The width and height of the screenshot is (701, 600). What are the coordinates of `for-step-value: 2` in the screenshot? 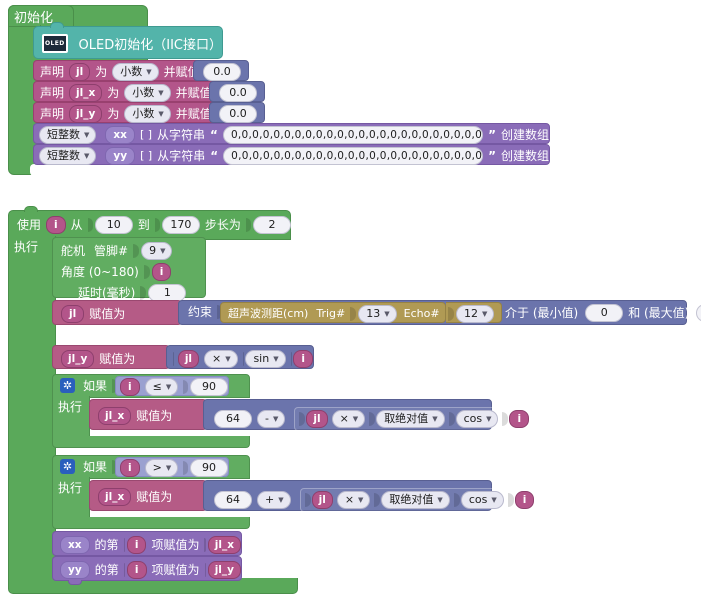 It's located at (272, 225).